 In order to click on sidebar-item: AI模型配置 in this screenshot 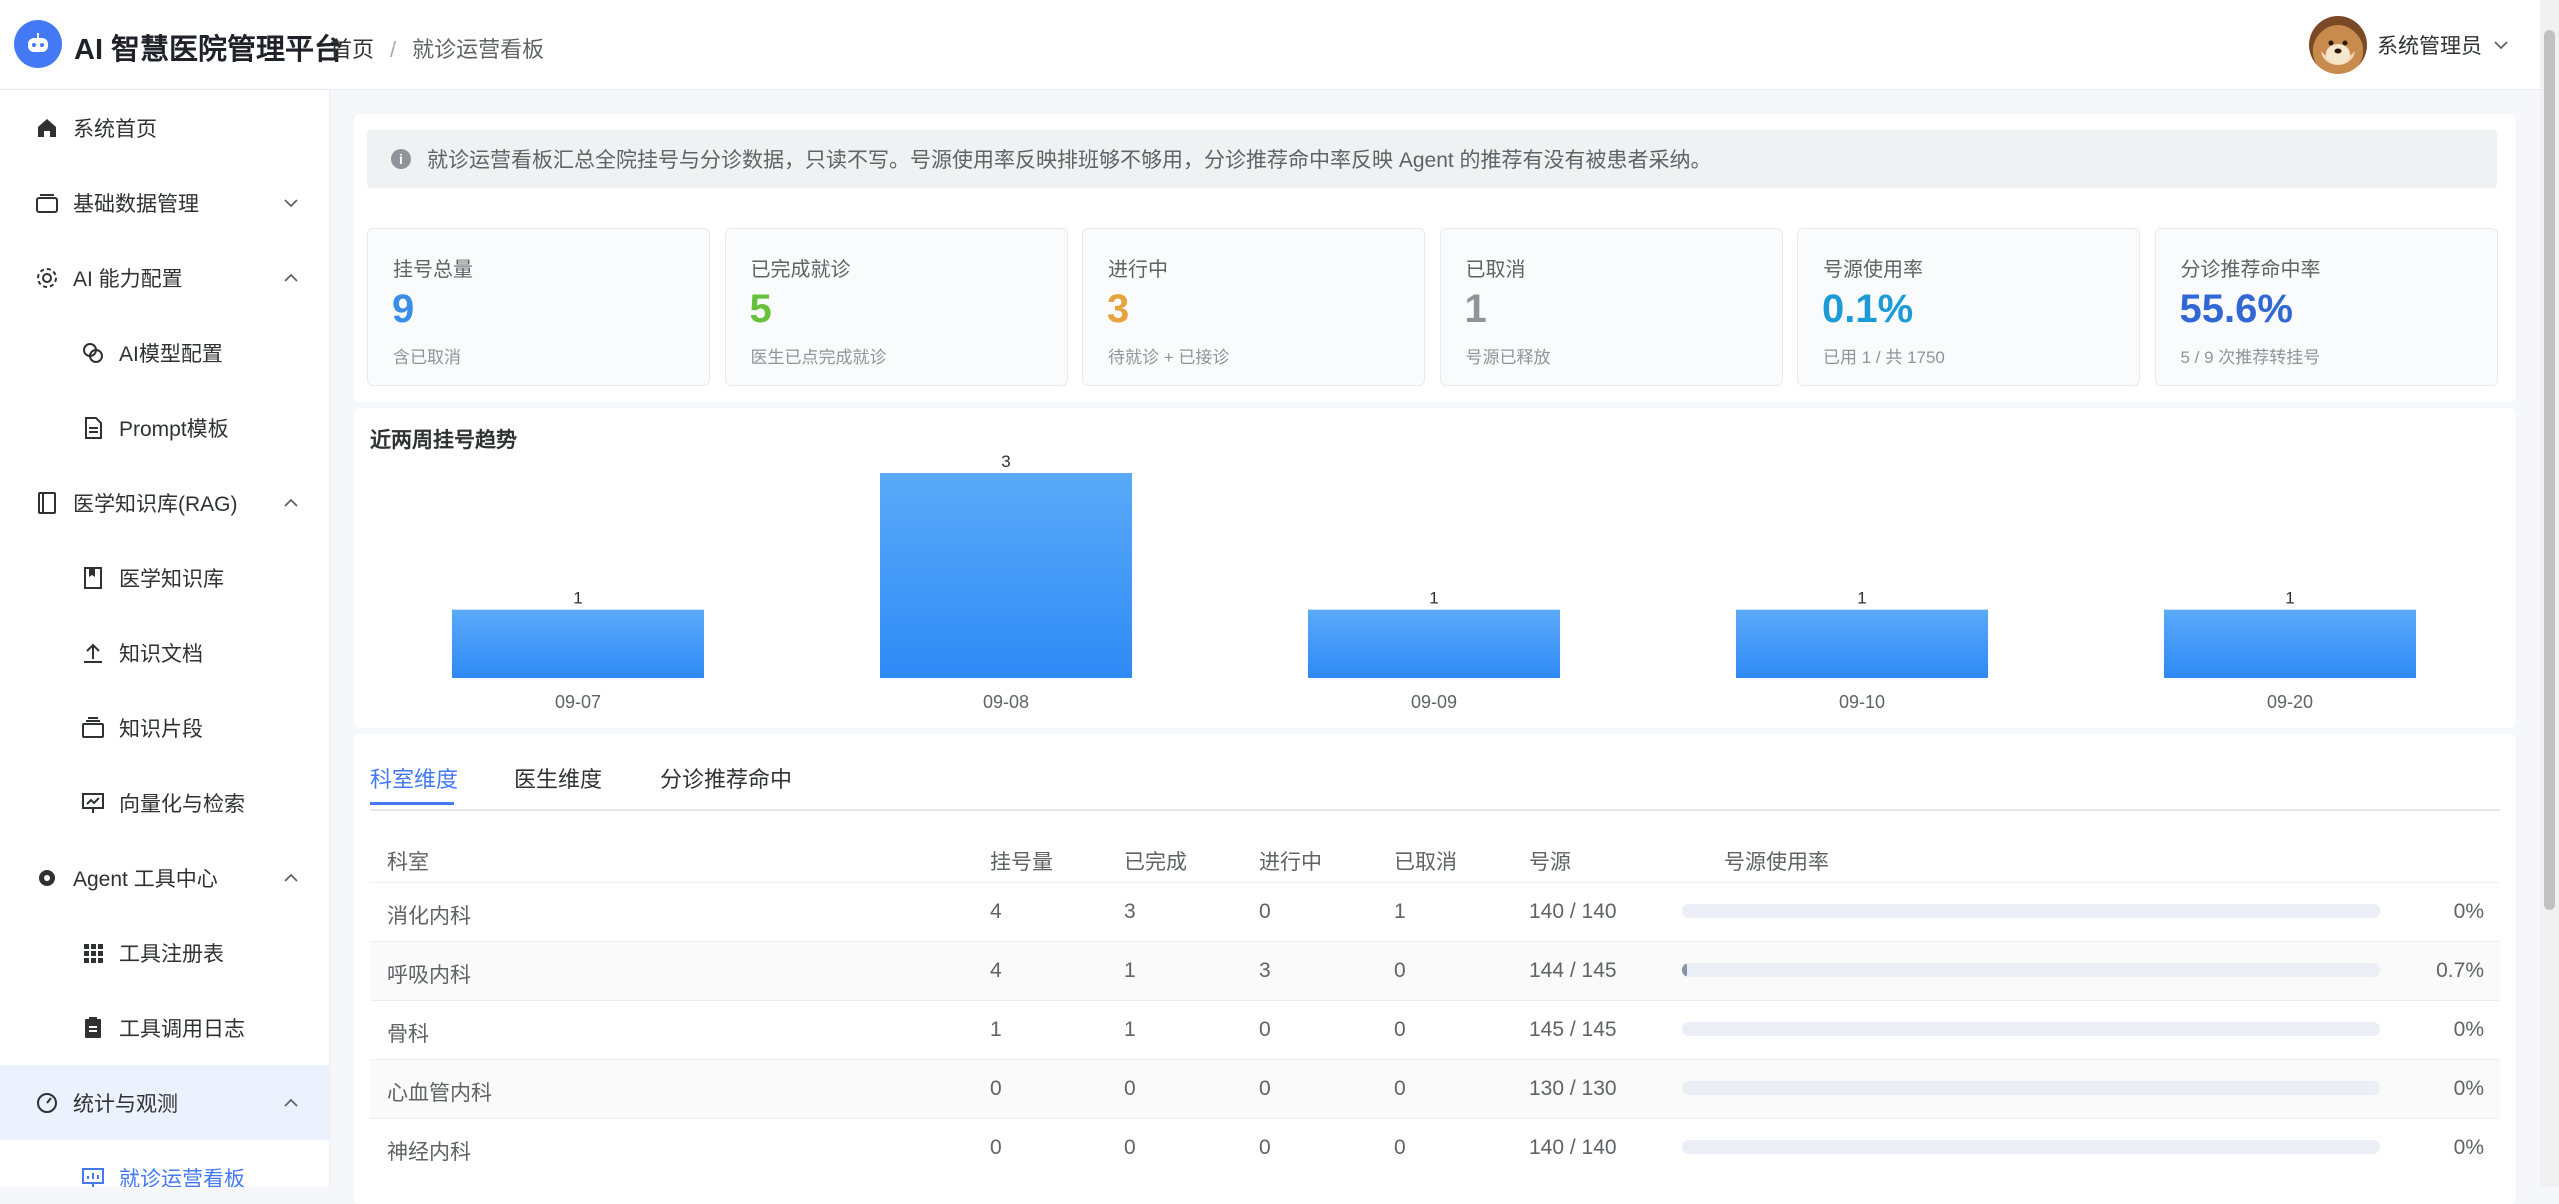, I will do `click(164, 352)`.